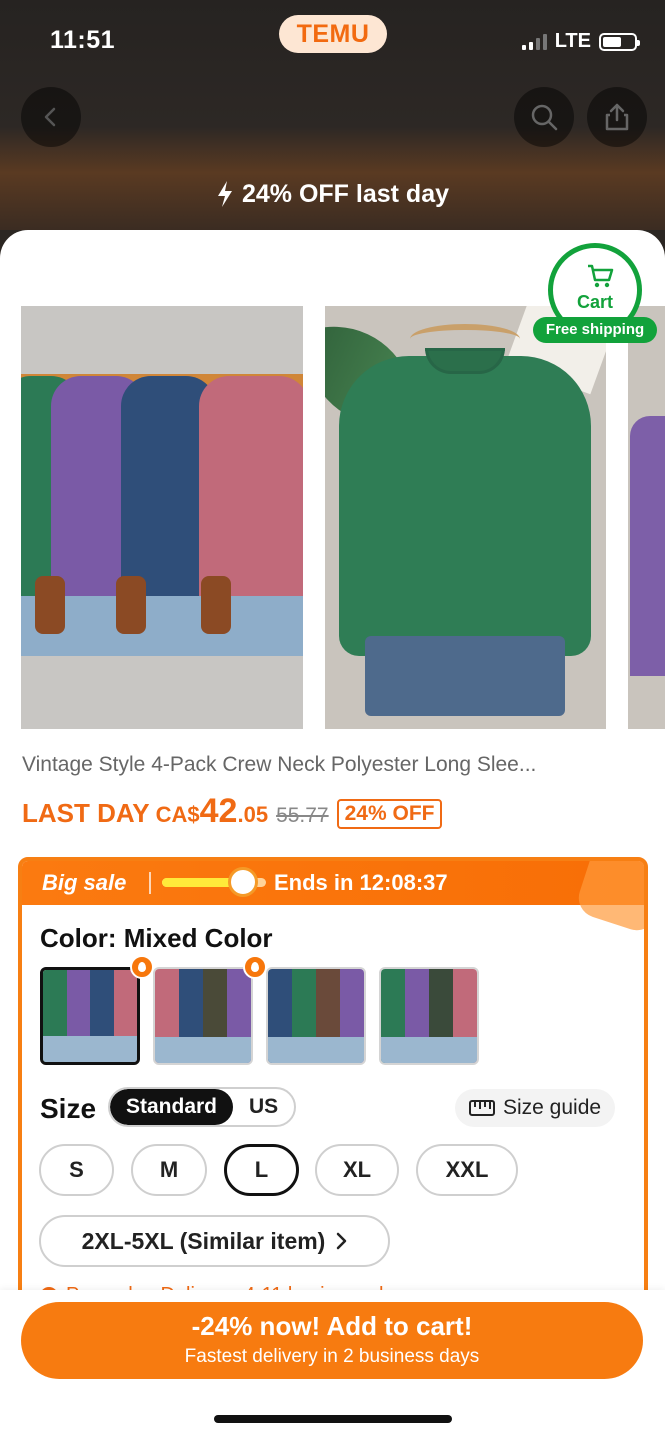  I want to click on cart-label: Cart, so click(594, 302).